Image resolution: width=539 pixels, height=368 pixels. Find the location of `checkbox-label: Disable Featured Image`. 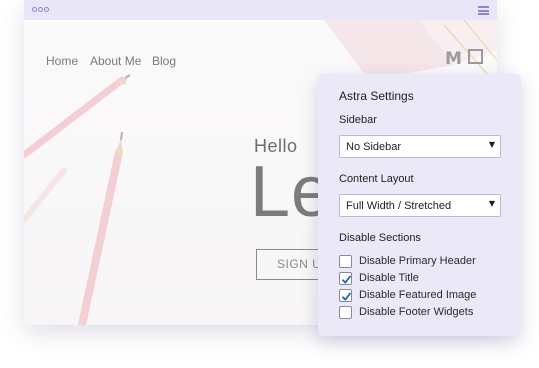

checkbox-label: Disable Featured Image is located at coordinates (418, 295).